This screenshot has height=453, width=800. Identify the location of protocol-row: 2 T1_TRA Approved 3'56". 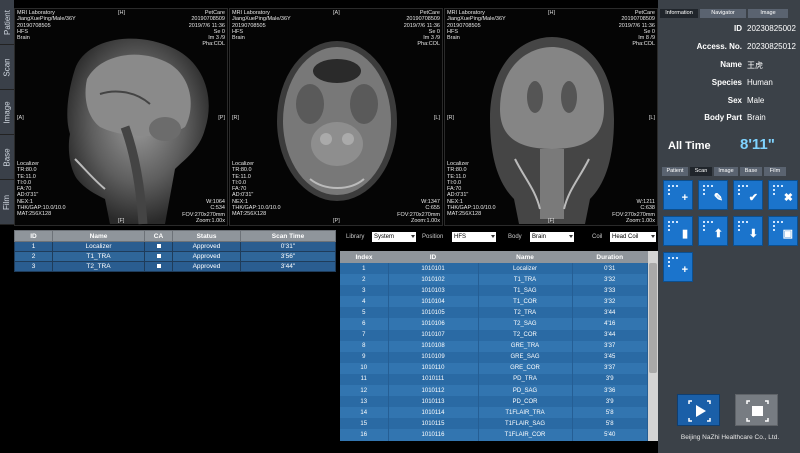
(175, 256).